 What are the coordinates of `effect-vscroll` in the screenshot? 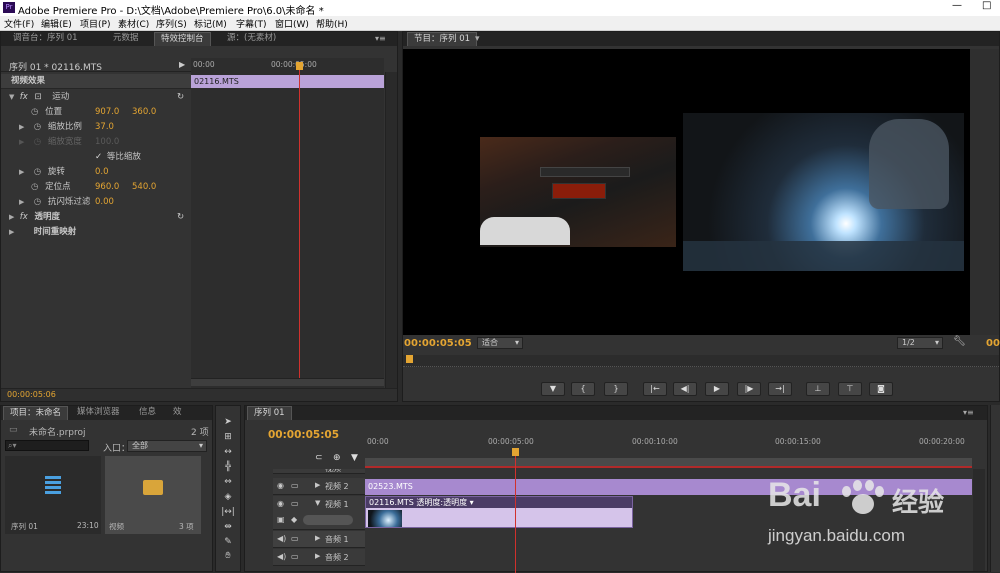 It's located at (391, 230).